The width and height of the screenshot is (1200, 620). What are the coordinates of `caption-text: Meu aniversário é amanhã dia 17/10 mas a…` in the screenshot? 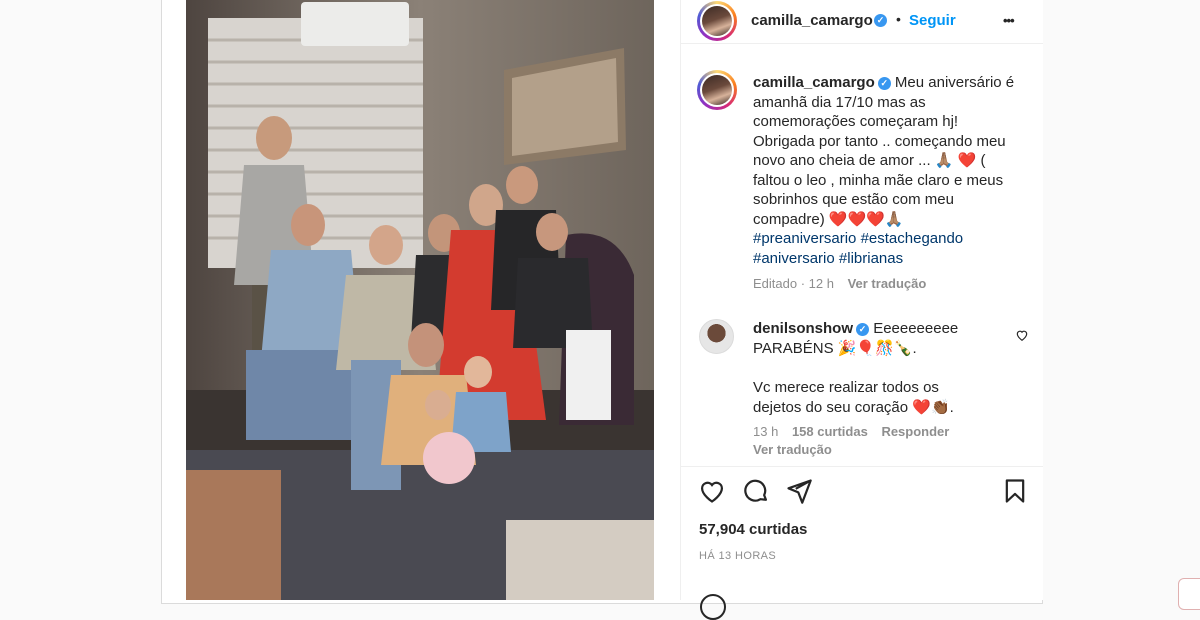 It's located at (884, 151).